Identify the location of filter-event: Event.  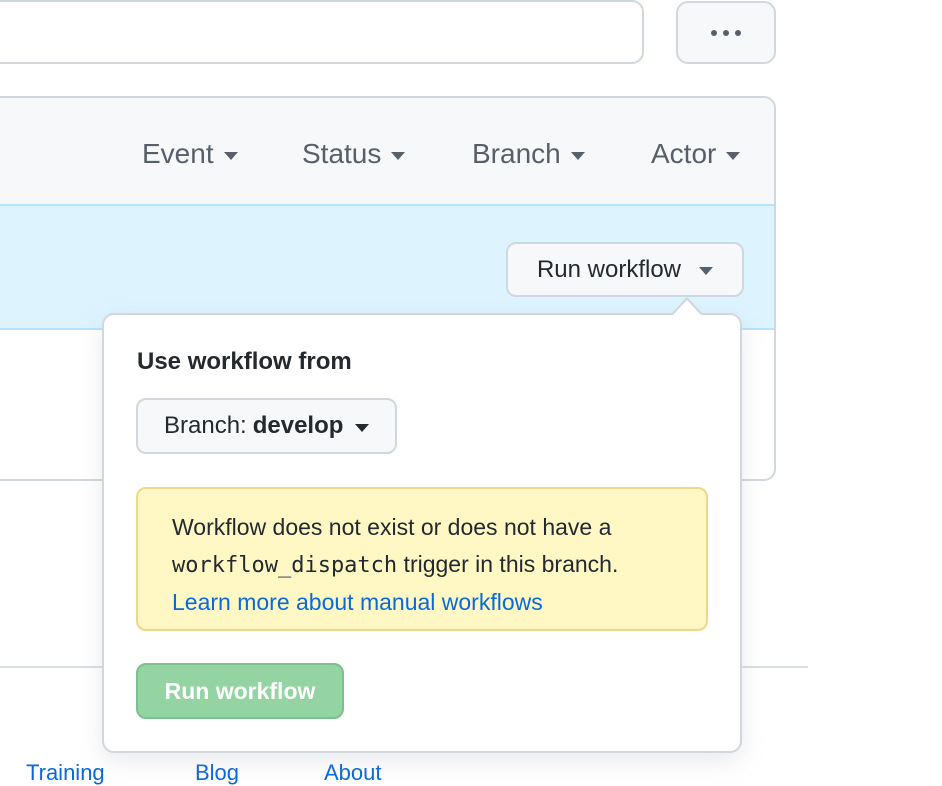
(190, 154).